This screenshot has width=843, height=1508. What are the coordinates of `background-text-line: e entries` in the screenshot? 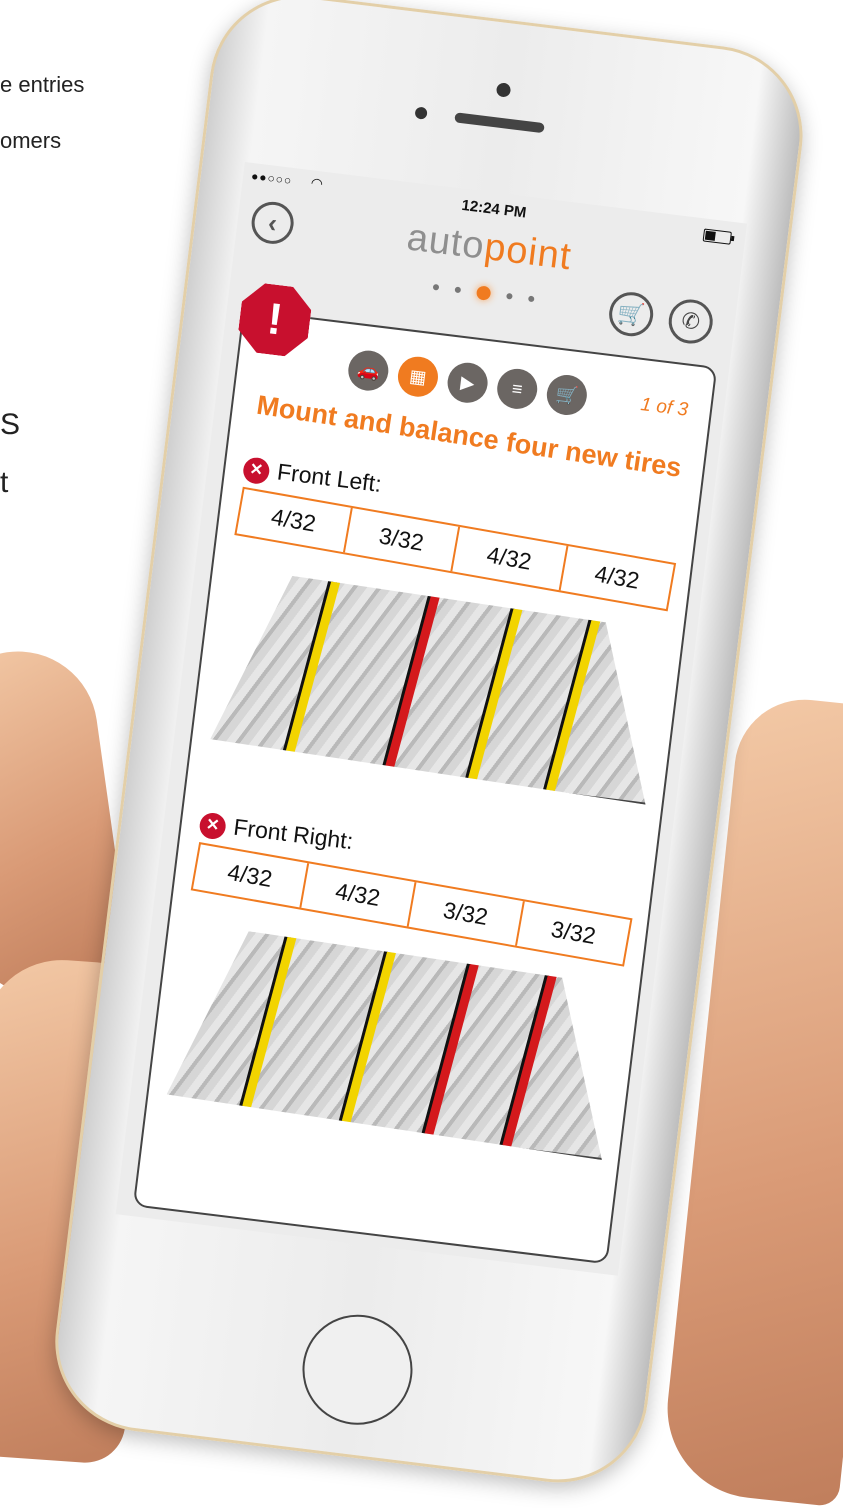 It's located at (42, 84).